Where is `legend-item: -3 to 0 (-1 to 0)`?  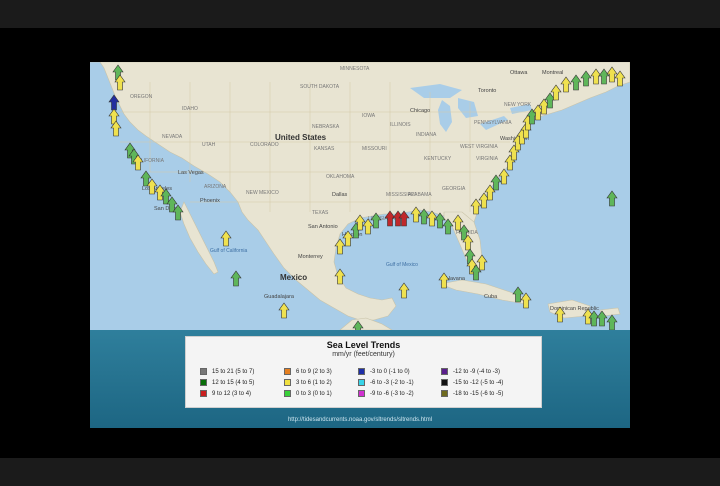
legend-item: -3 to 0 (-1 to 0) is located at coordinates (386, 371).